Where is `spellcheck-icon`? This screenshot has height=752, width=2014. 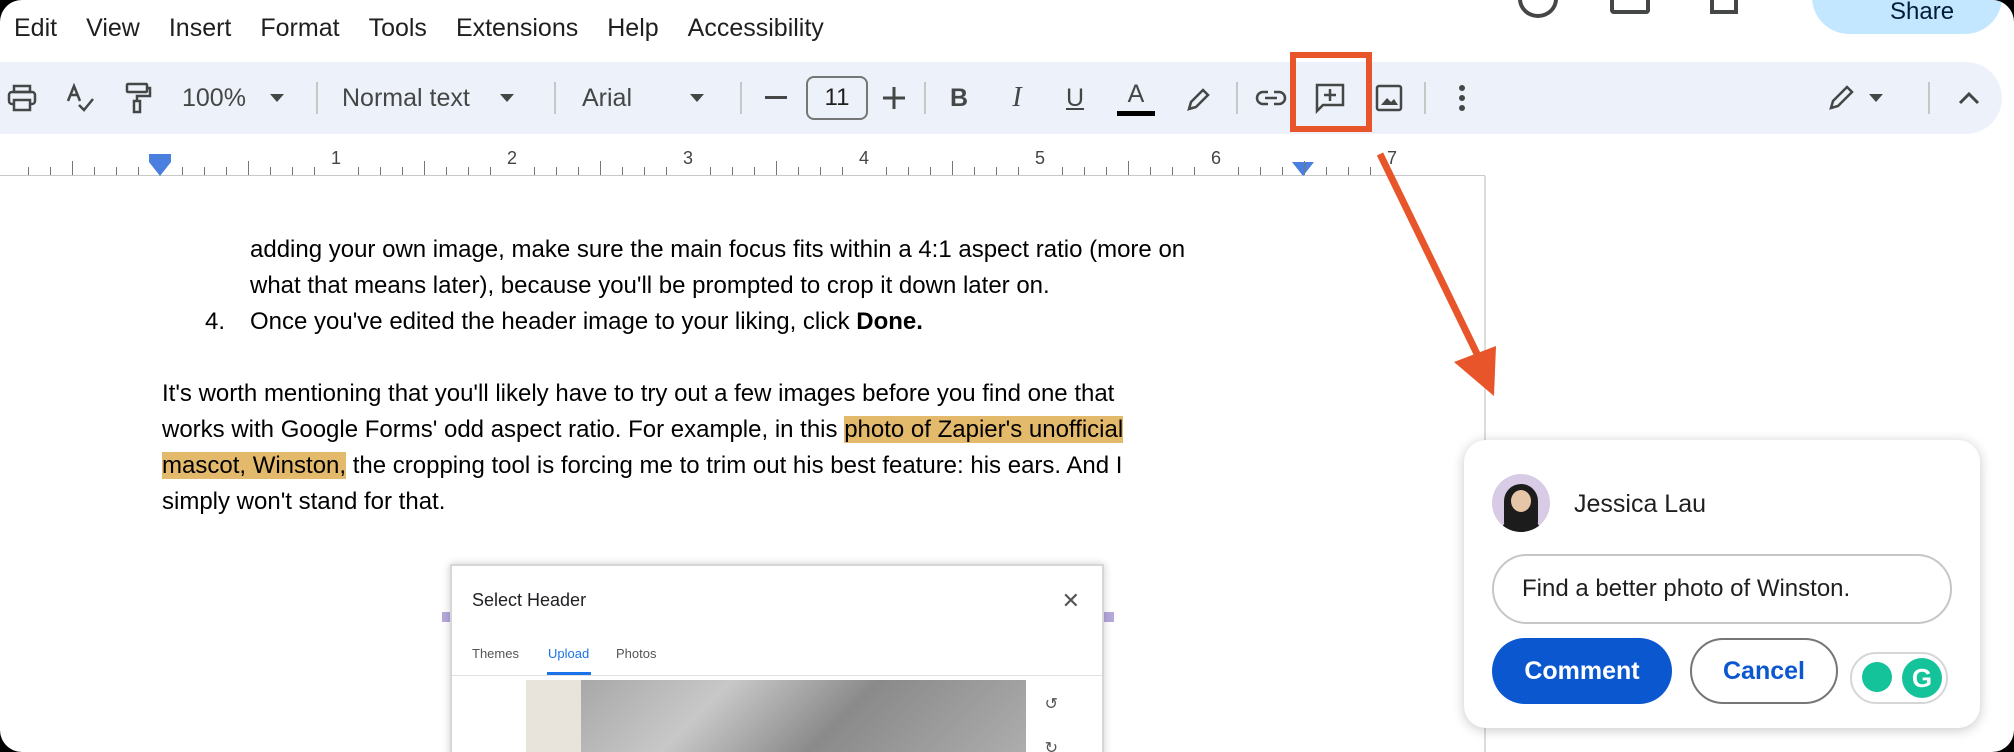 spellcheck-icon is located at coordinates (80, 98).